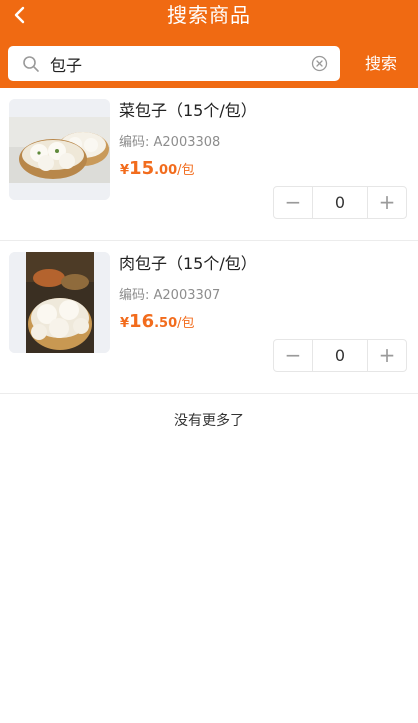 Image resolution: width=418 pixels, height=723 pixels. I want to click on product-price: ¥15.00/包, so click(157, 170).